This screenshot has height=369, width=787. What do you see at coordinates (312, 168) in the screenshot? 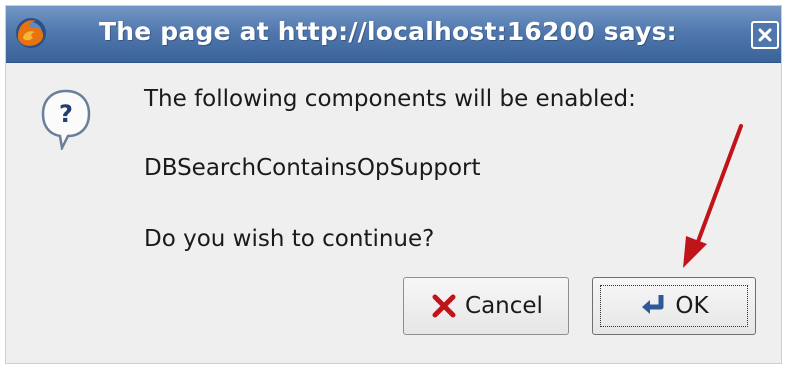
I see `message-component-name: DBSearchContainsOpSupport` at bounding box center [312, 168].